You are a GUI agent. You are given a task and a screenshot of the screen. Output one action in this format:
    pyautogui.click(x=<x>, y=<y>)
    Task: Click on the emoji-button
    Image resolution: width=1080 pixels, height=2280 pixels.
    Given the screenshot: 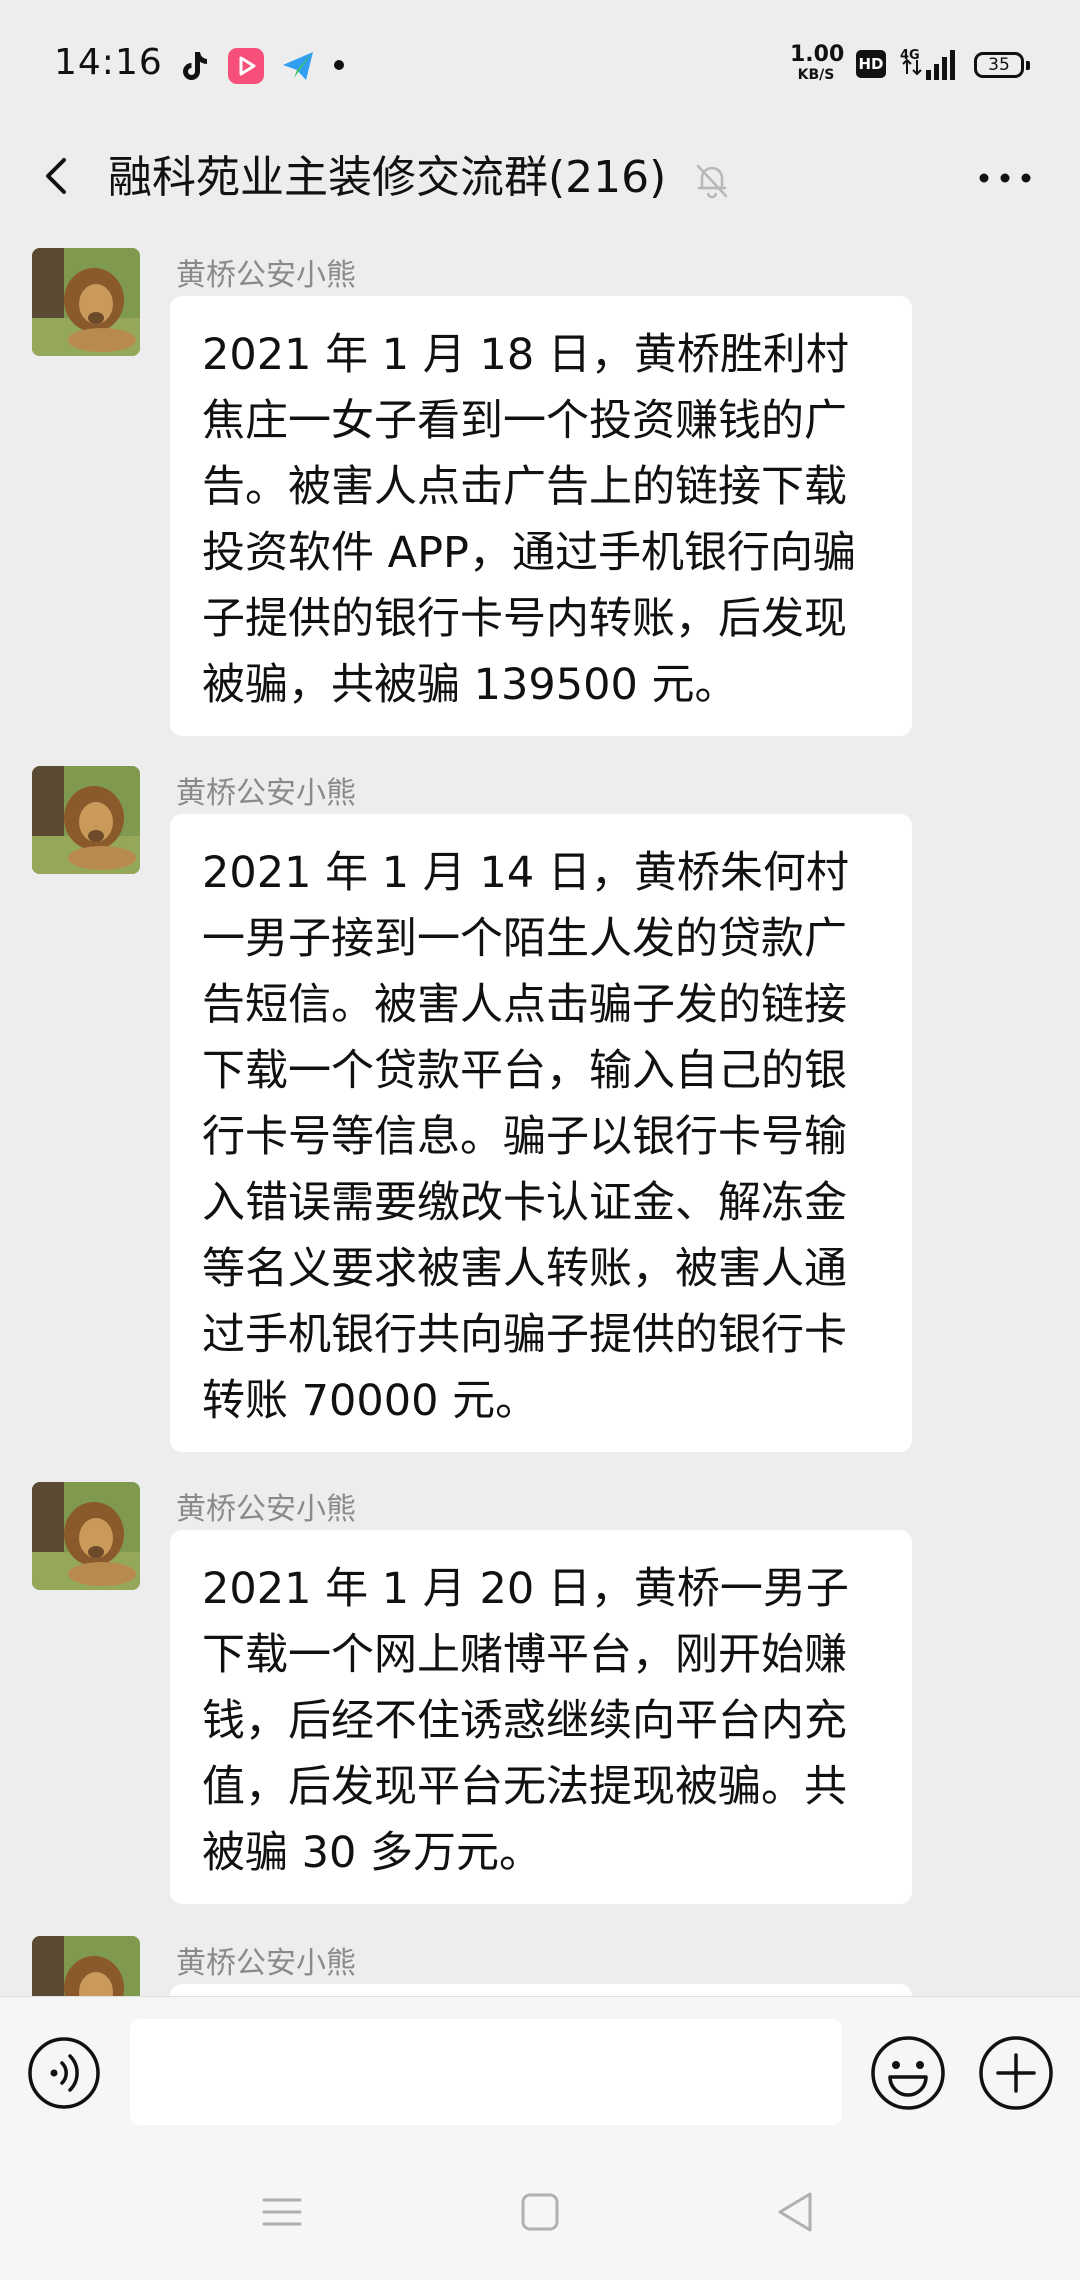 What is the action you would take?
    pyautogui.click(x=908, y=2073)
    